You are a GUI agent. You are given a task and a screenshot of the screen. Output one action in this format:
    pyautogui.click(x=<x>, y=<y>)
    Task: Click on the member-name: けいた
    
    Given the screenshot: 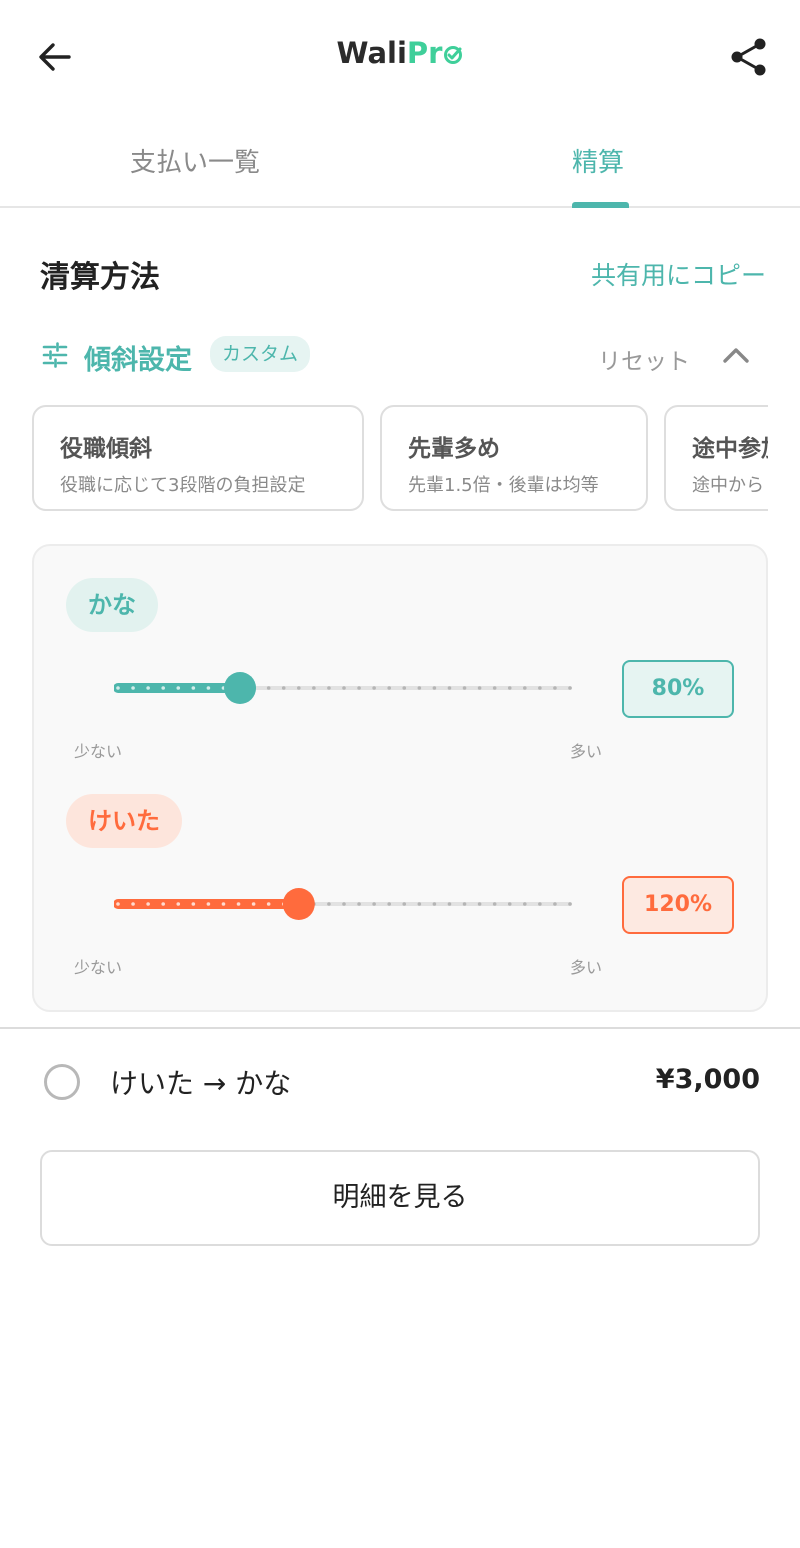 What is the action you would take?
    pyautogui.click(x=124, y=821)
    